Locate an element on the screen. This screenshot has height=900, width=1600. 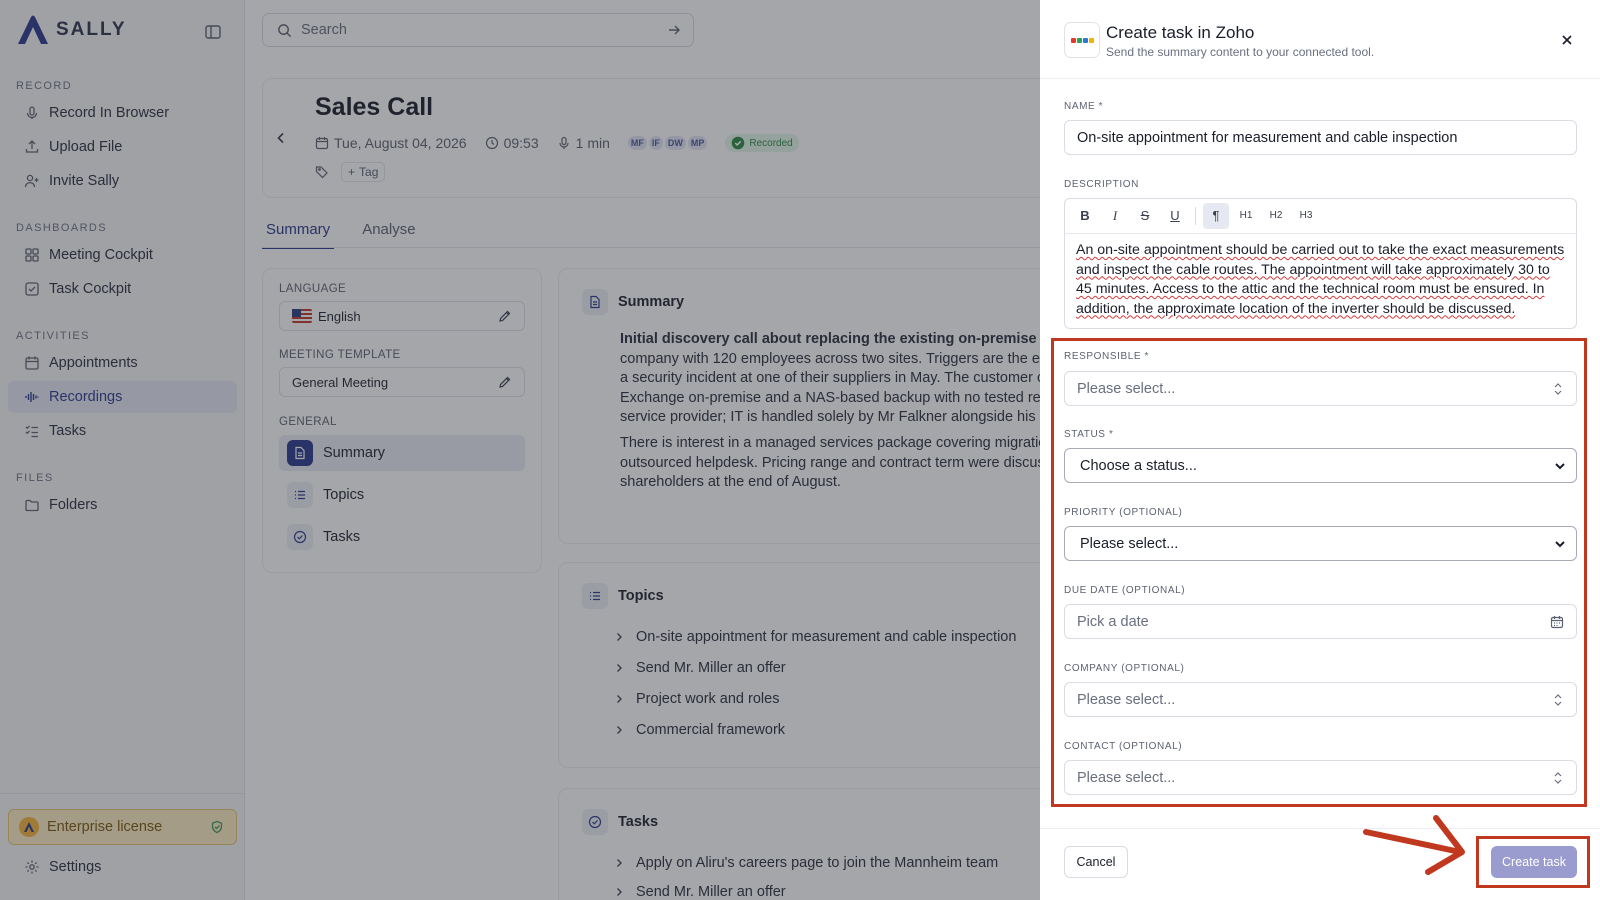
bold-button: B is located at coordinates (1085, 216).